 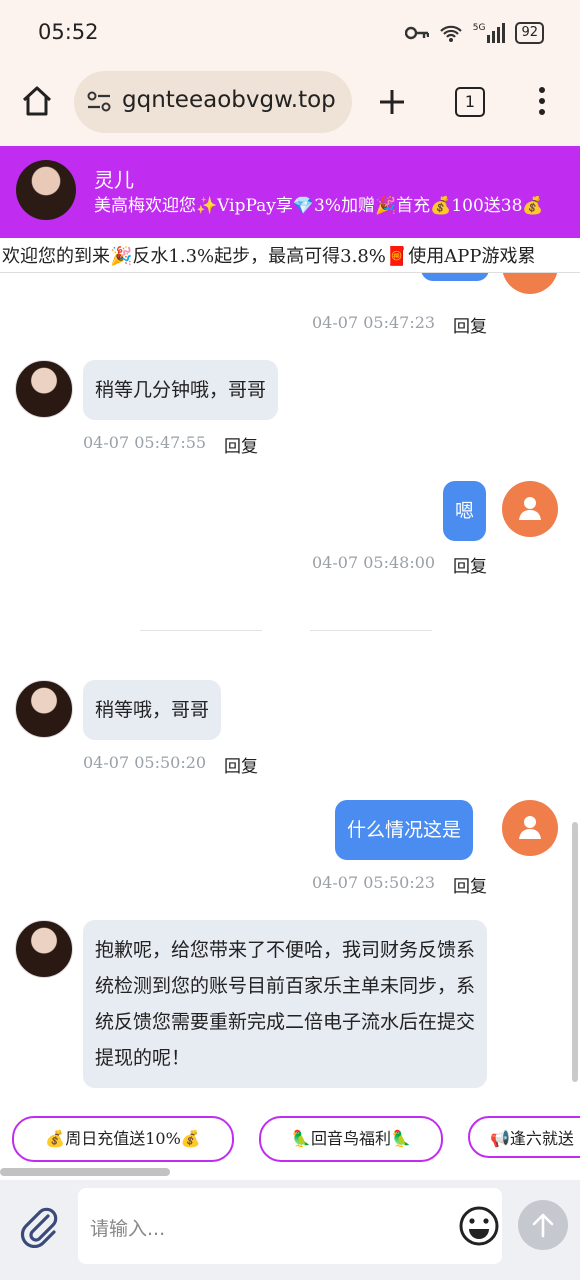 I want to click on emoji-icon, so click(x=479, y=1226).